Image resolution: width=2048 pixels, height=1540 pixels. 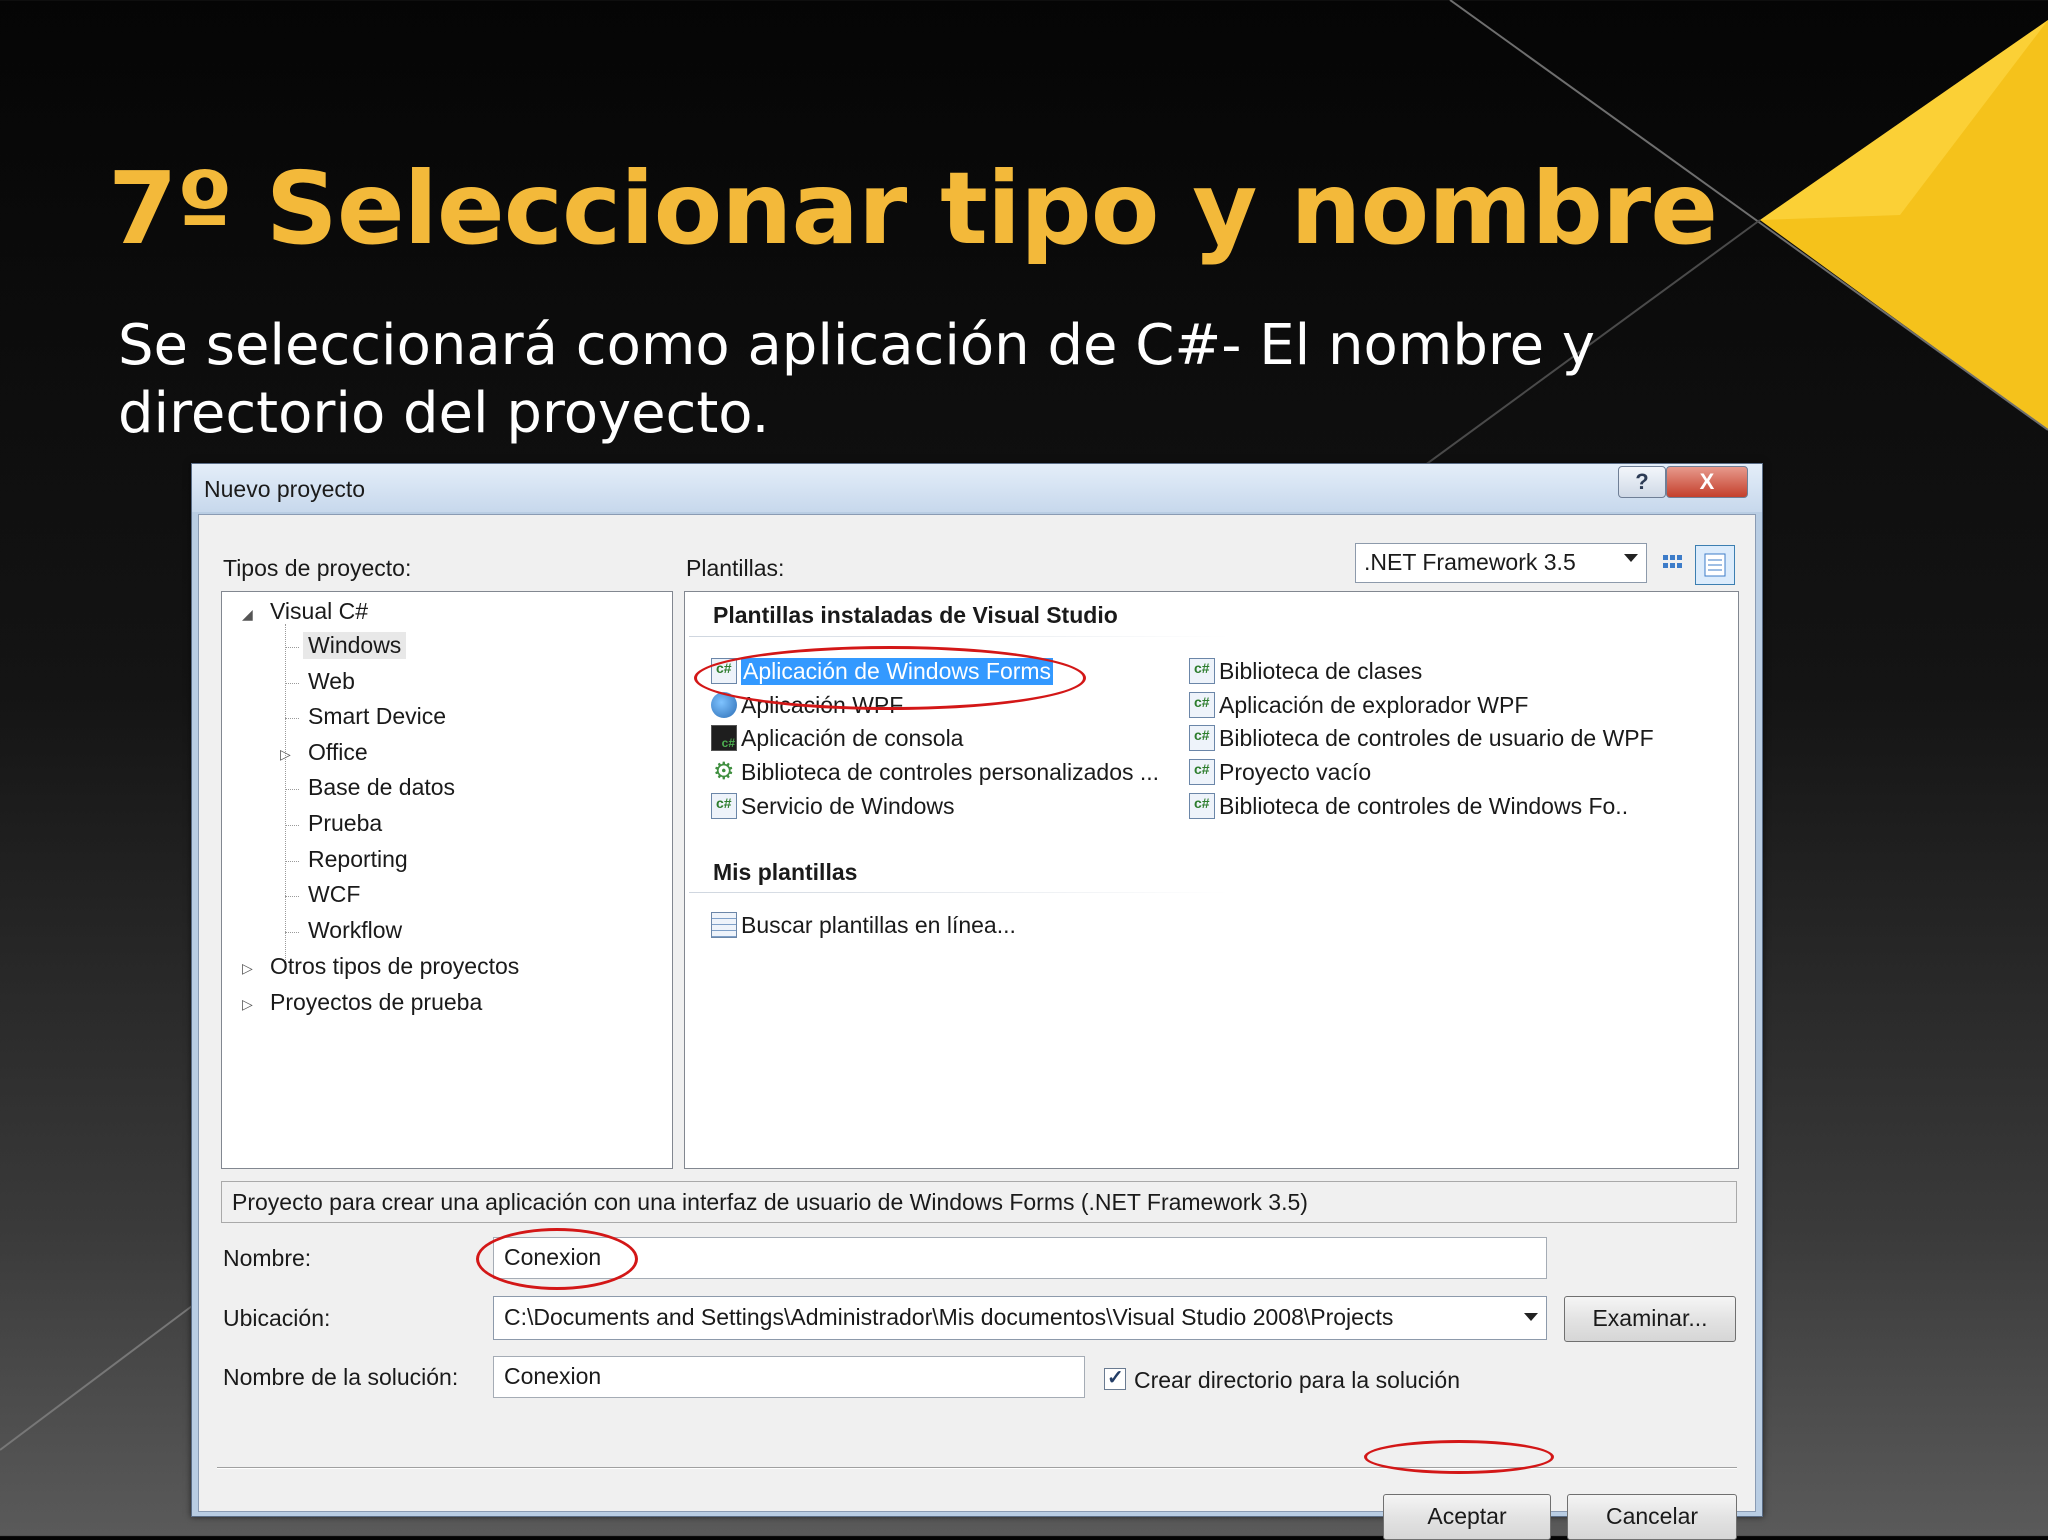 I want to click on console-icon, so click(x=724, y=738).